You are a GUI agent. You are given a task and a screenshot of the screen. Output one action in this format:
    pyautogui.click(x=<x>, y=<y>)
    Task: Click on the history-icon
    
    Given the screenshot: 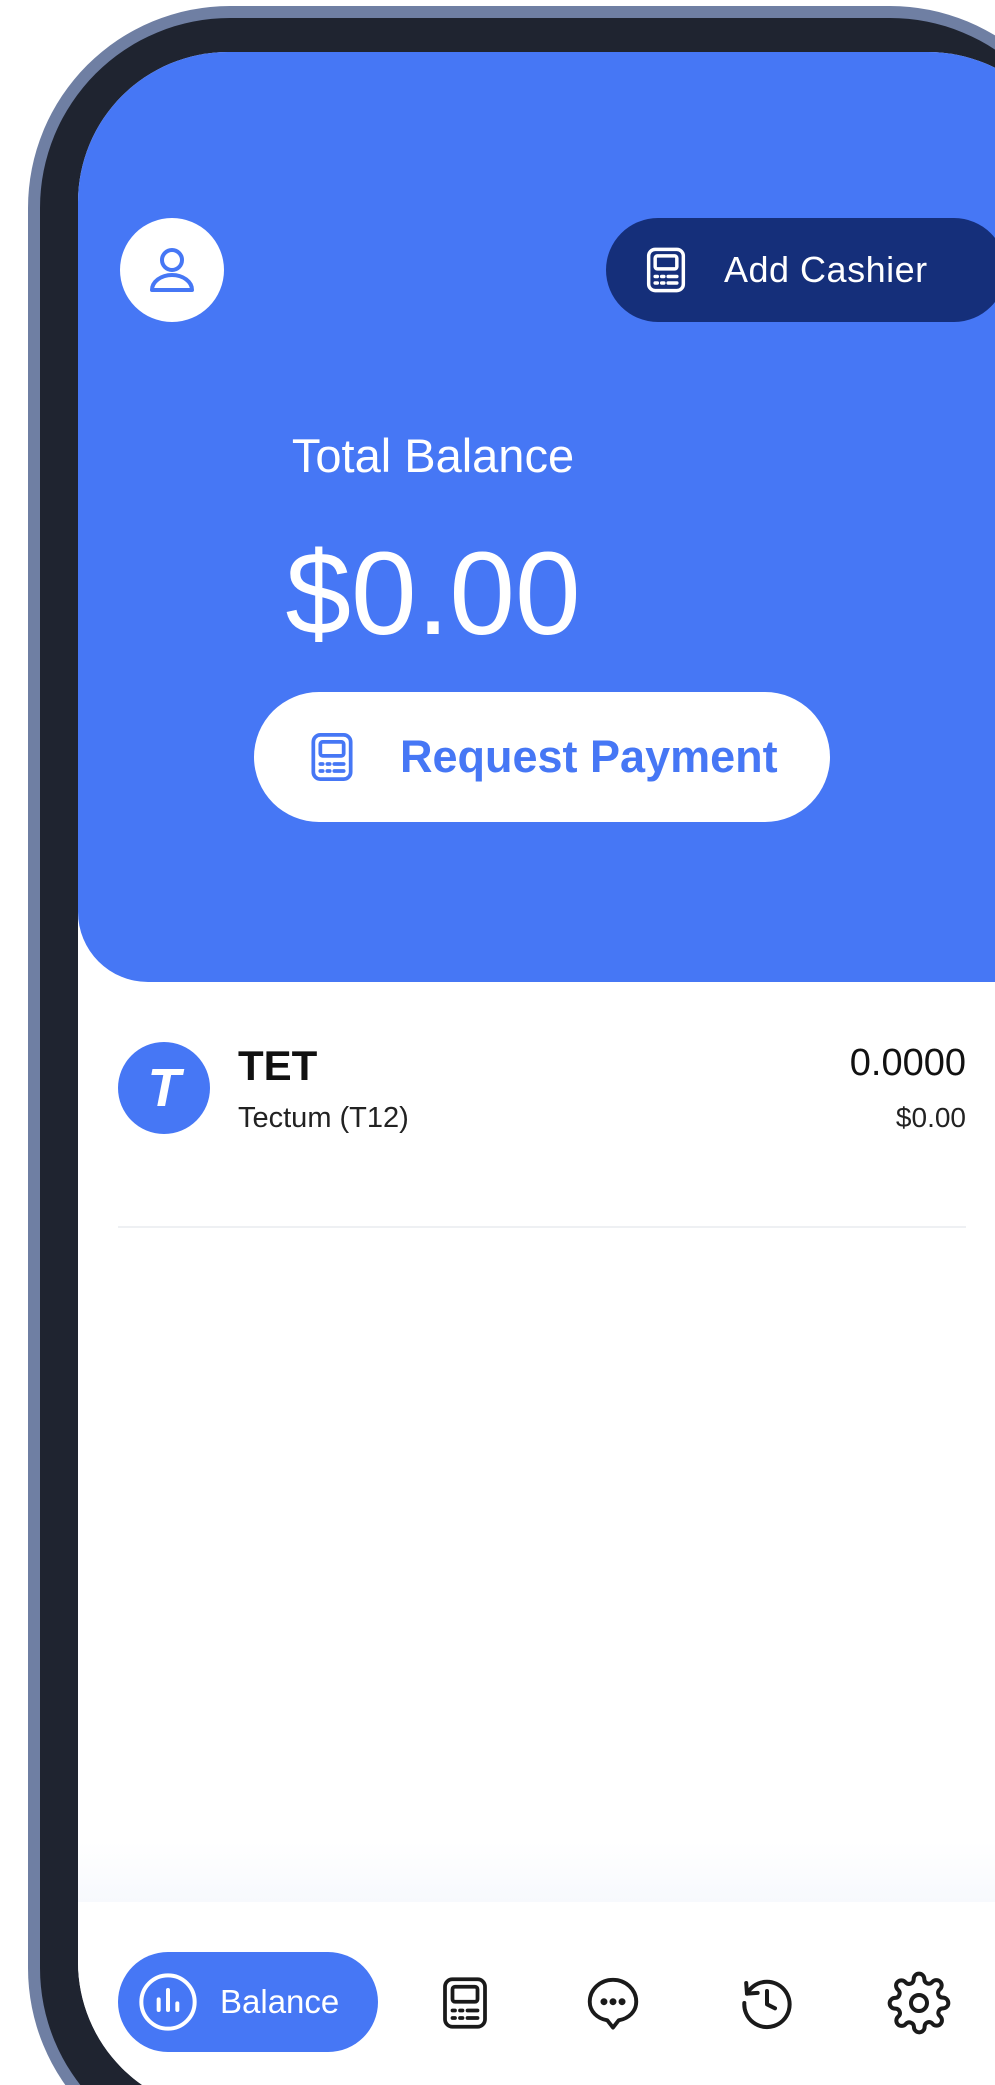 What is the action you would take?
    pyautogui.click(x=767, y=2004)
    